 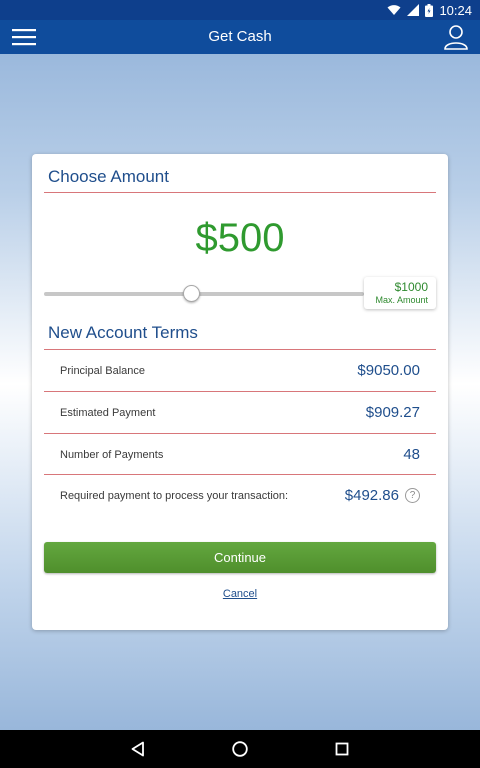 I want to click on battery-icon, so click(x=429, y=10).